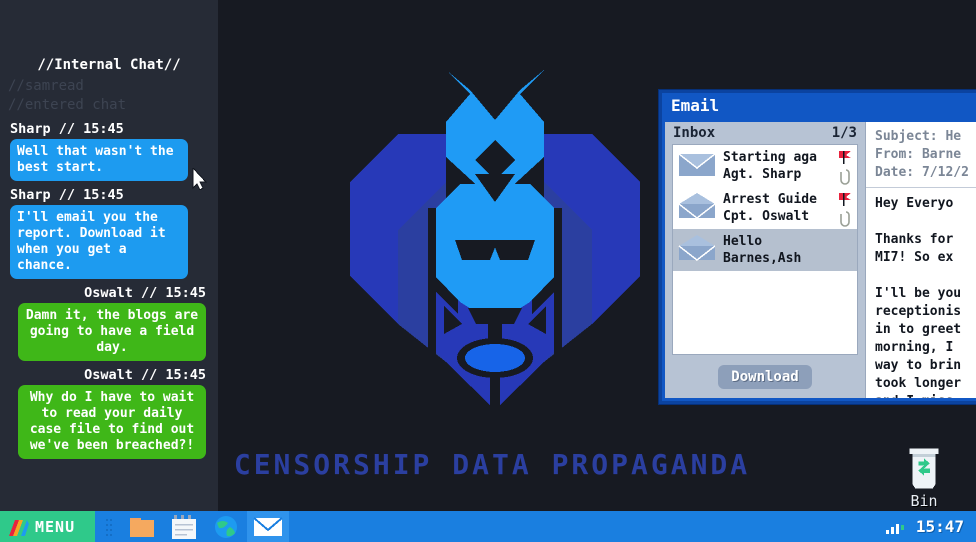 Image resolution: width=976 pixels, height=542 pixels. Describe the element at coordinates (924, 468) in the screenshot. I see `recycle-bin-icon` at that location.